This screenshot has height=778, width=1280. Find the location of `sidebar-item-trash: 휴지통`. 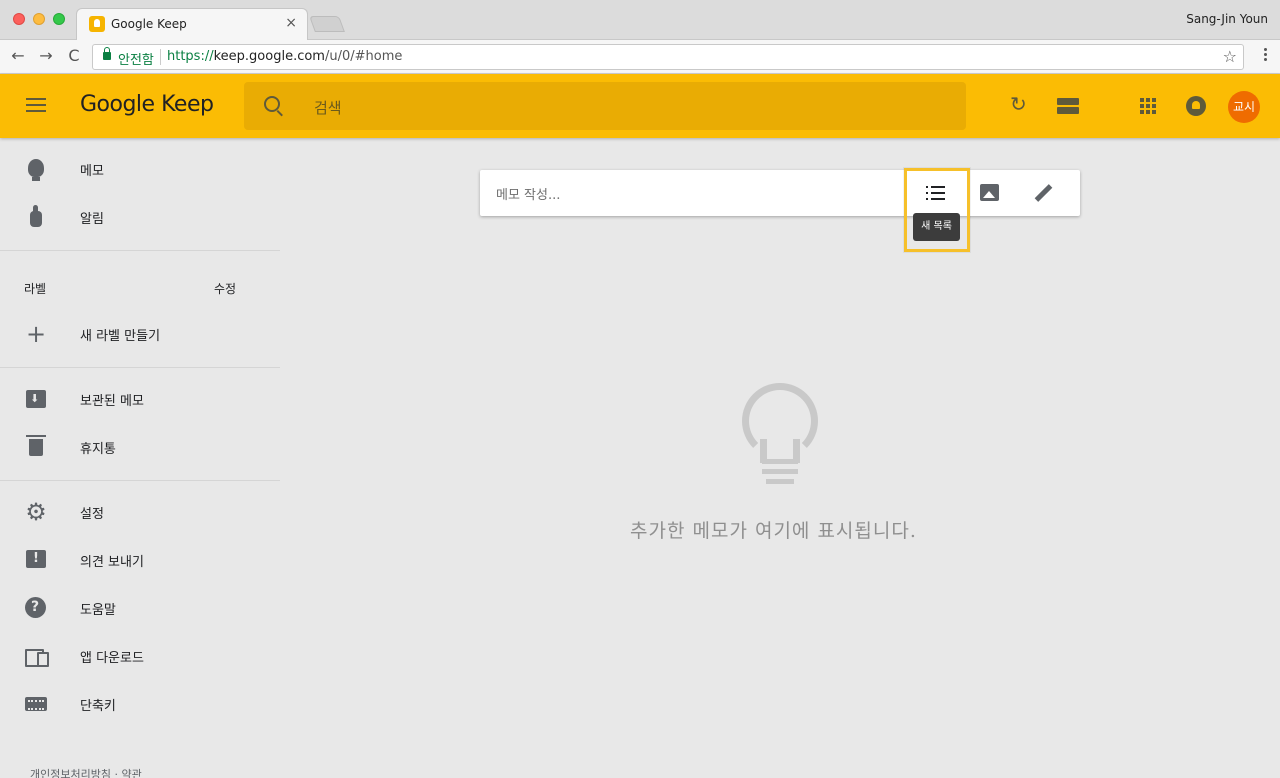

sidebar-item-trash: 휴지통 is located at coordinates (140, 447).